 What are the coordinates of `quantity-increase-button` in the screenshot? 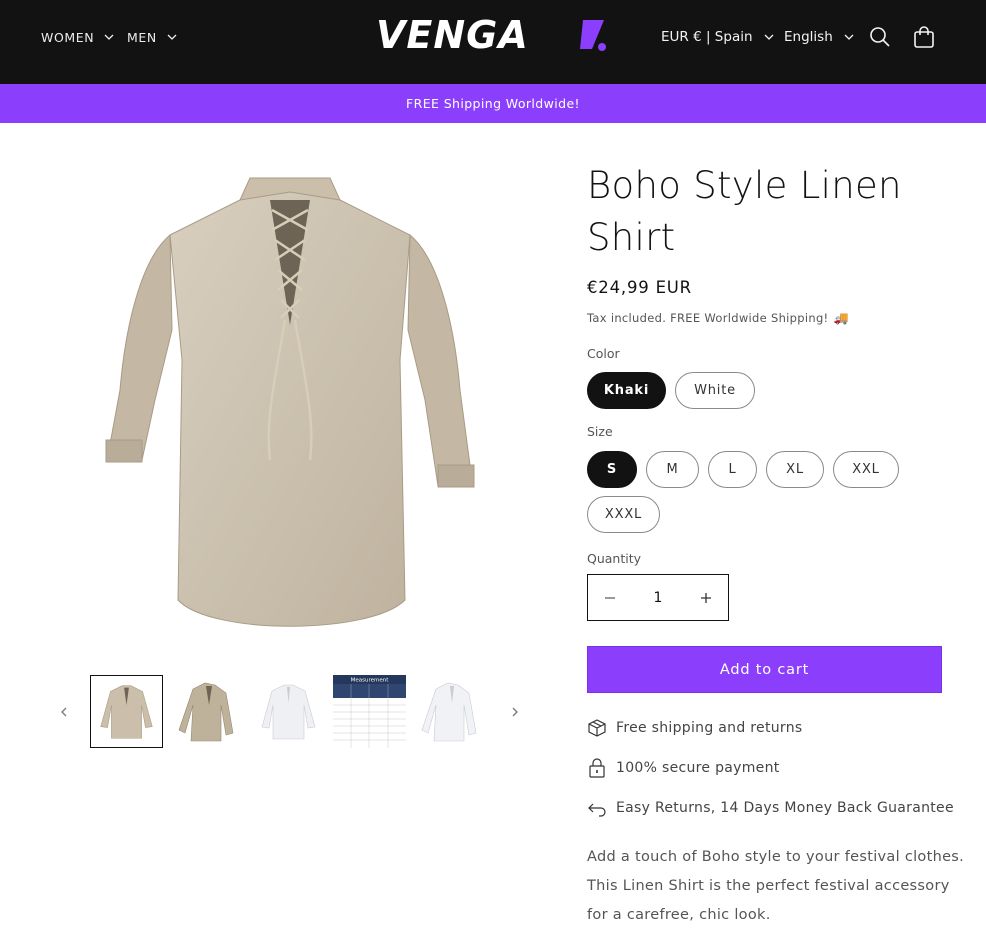 It's located at (706, 597).